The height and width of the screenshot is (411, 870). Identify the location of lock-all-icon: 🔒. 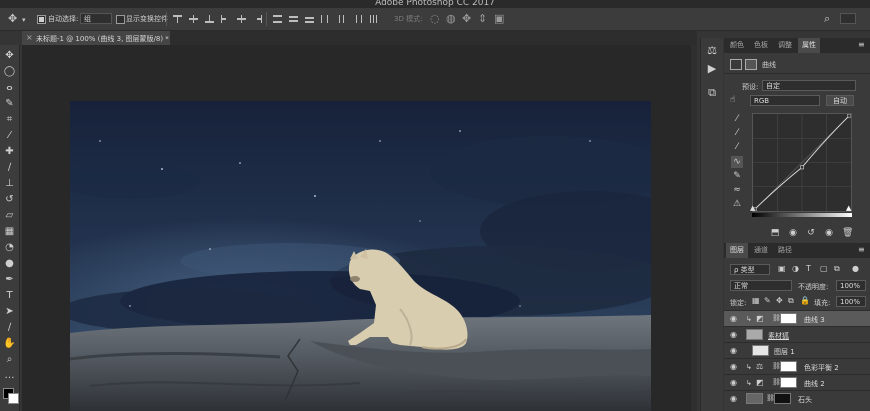
(805, 300).